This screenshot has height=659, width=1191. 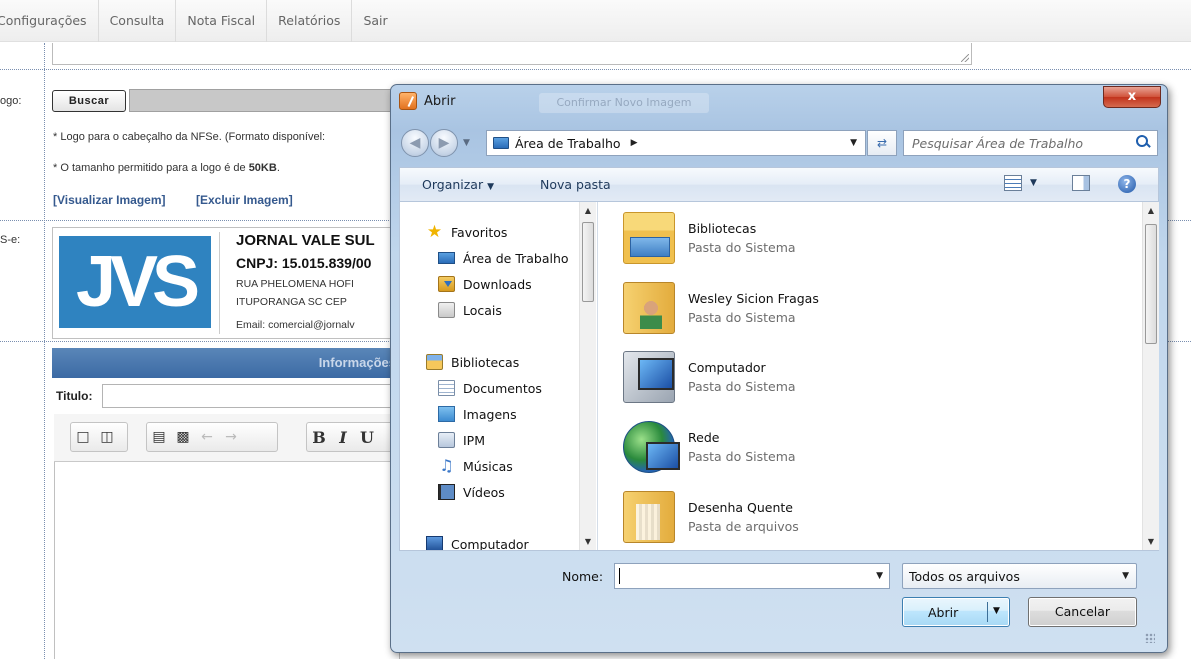 I want to click on nav-label: IPM, so click(x=474, y=440).